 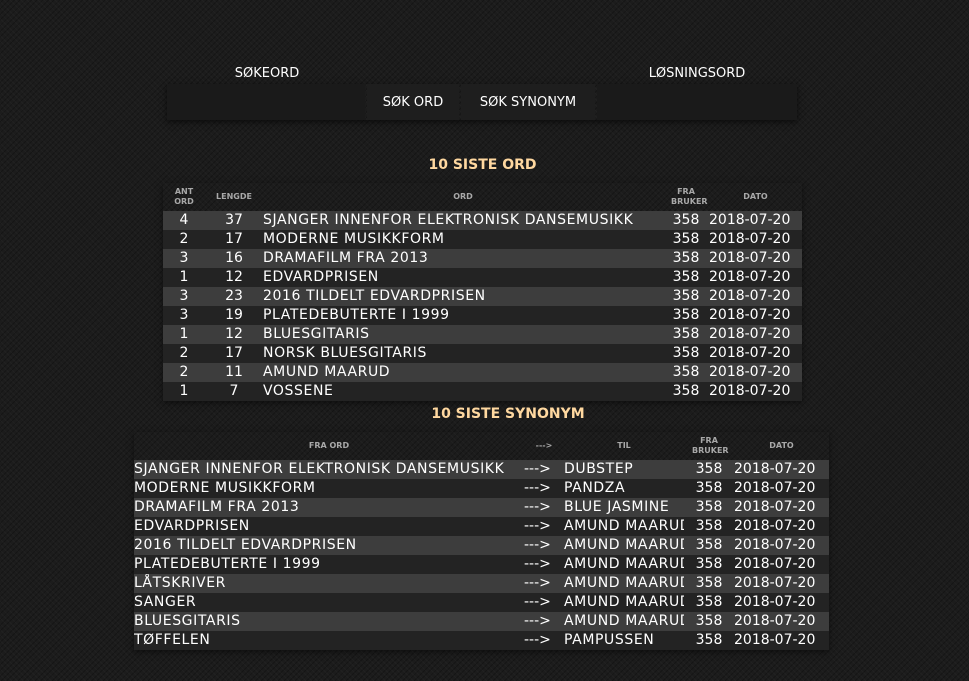 I want to click on word-cell: VOSSENE, so click(x=463, y=391).